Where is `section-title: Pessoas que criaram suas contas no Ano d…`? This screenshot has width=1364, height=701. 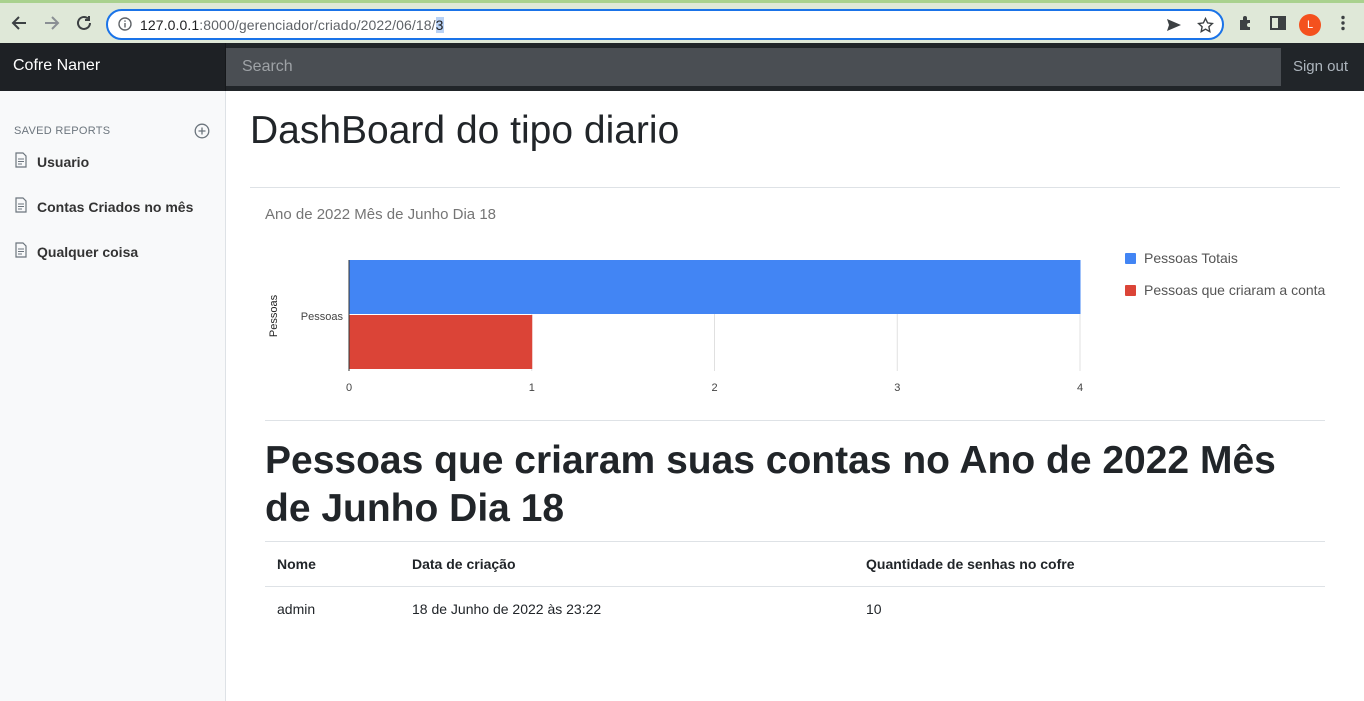 section-title: Pessoas que criaram suas contas no Ano d… is located at coordinates (770, 484).